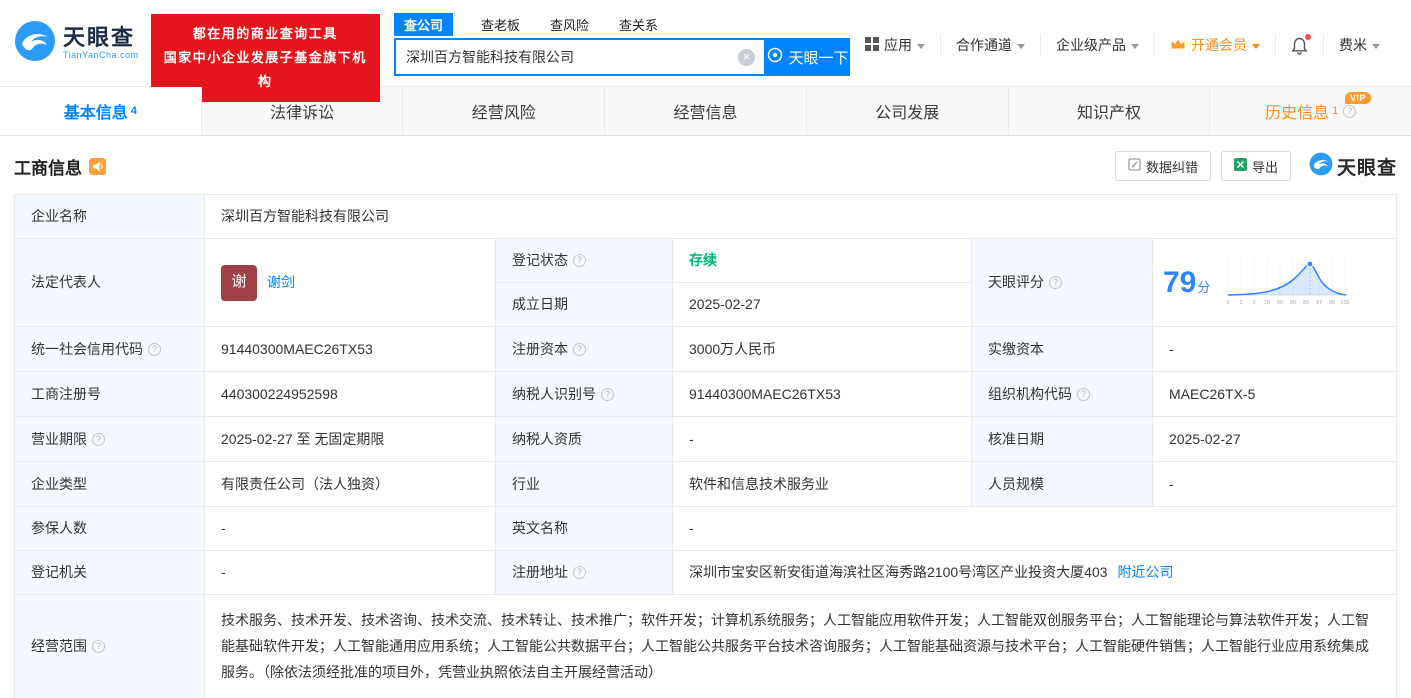 Image resolution: width=1411 pixels, height=698 pixels. What do you see at coordinates (1297, 113) in the screenshot?
I see `tab-history-label: 历史信息` at bounding box center [1297, 113].